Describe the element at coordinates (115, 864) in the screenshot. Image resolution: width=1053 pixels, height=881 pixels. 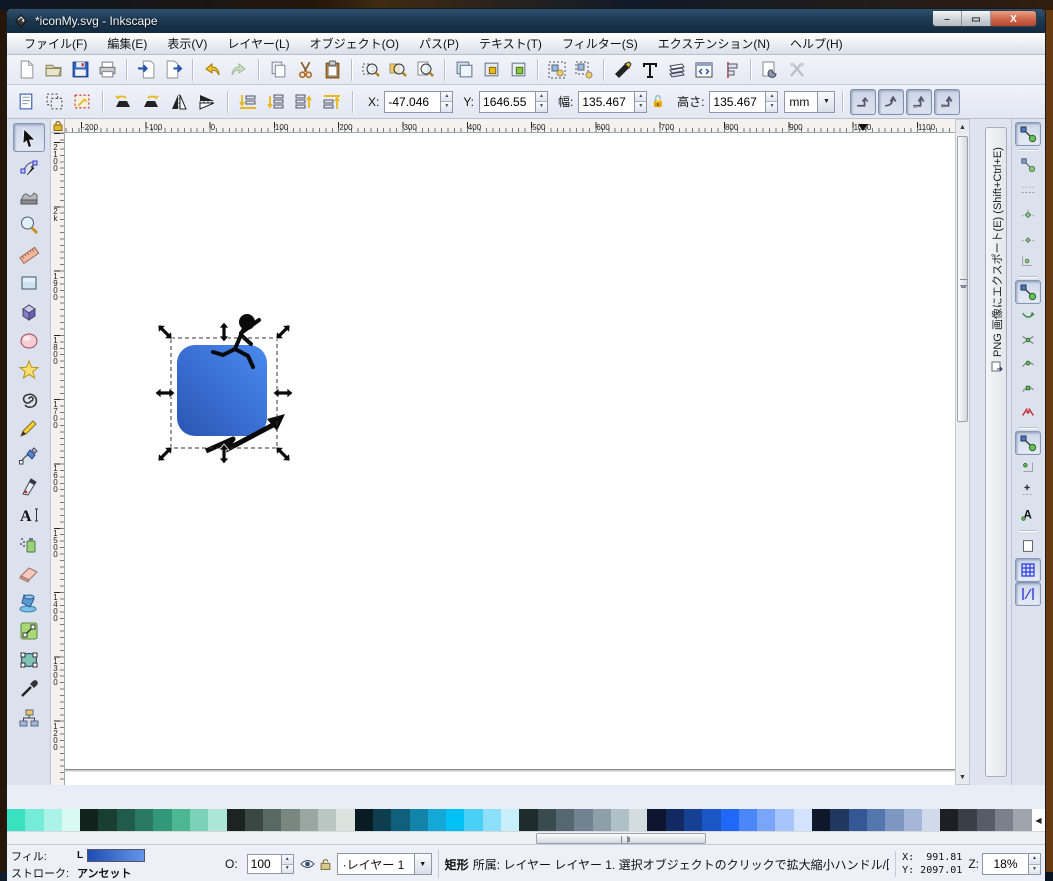
I see `fill-stroke-indicator: フィル: L ストローク: アンセット` at that location.